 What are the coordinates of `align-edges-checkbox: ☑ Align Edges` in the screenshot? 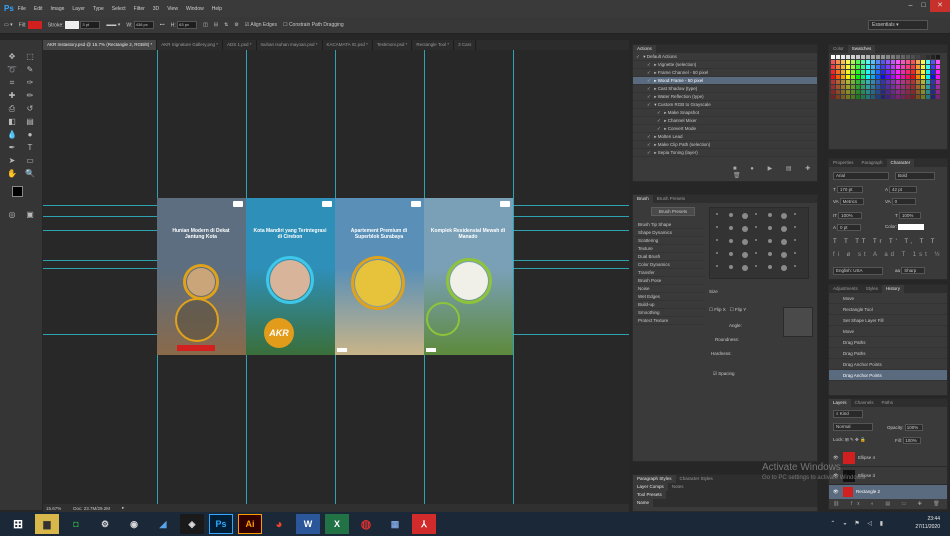 It's located at (261, 25).